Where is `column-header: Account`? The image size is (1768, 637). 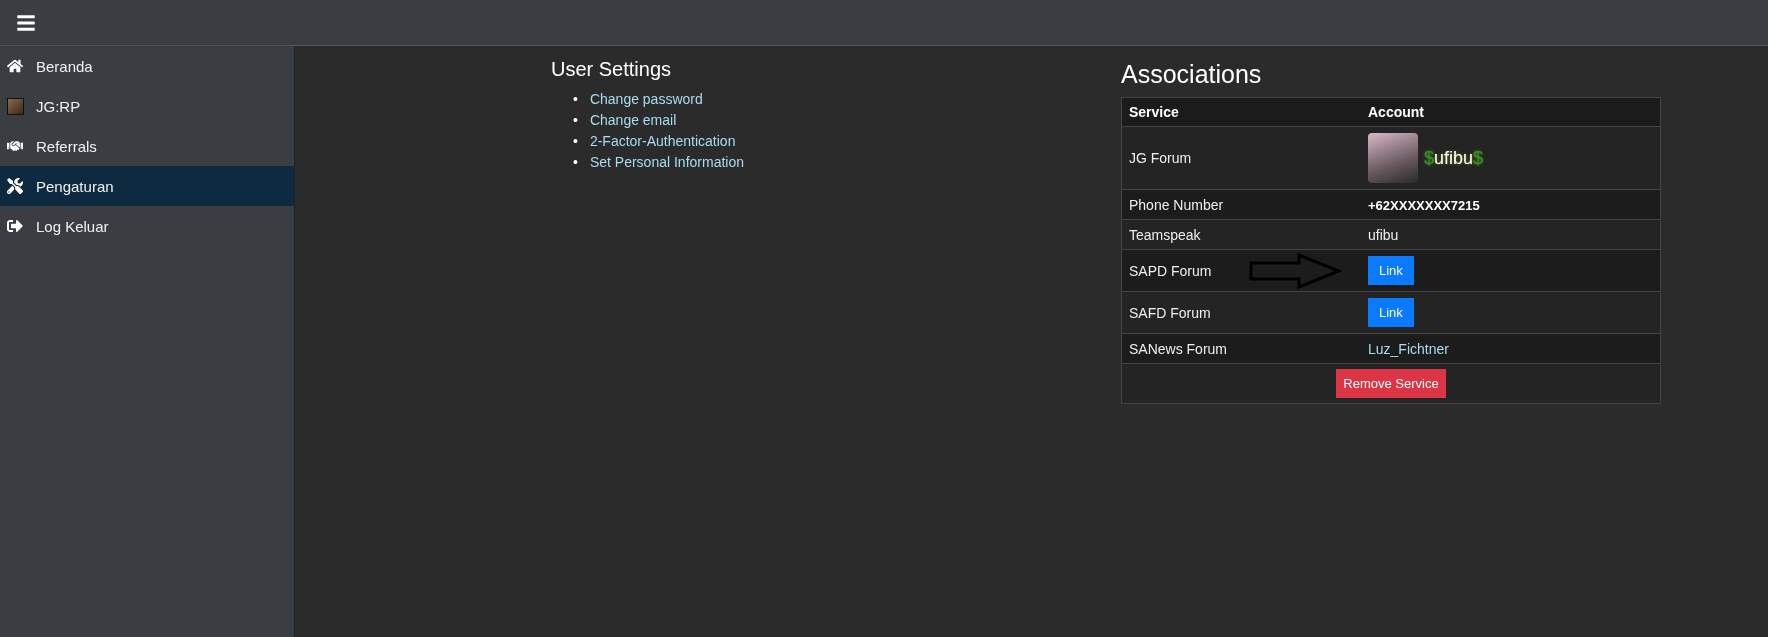 column-header: Account is located at coordinates (1511, 112).